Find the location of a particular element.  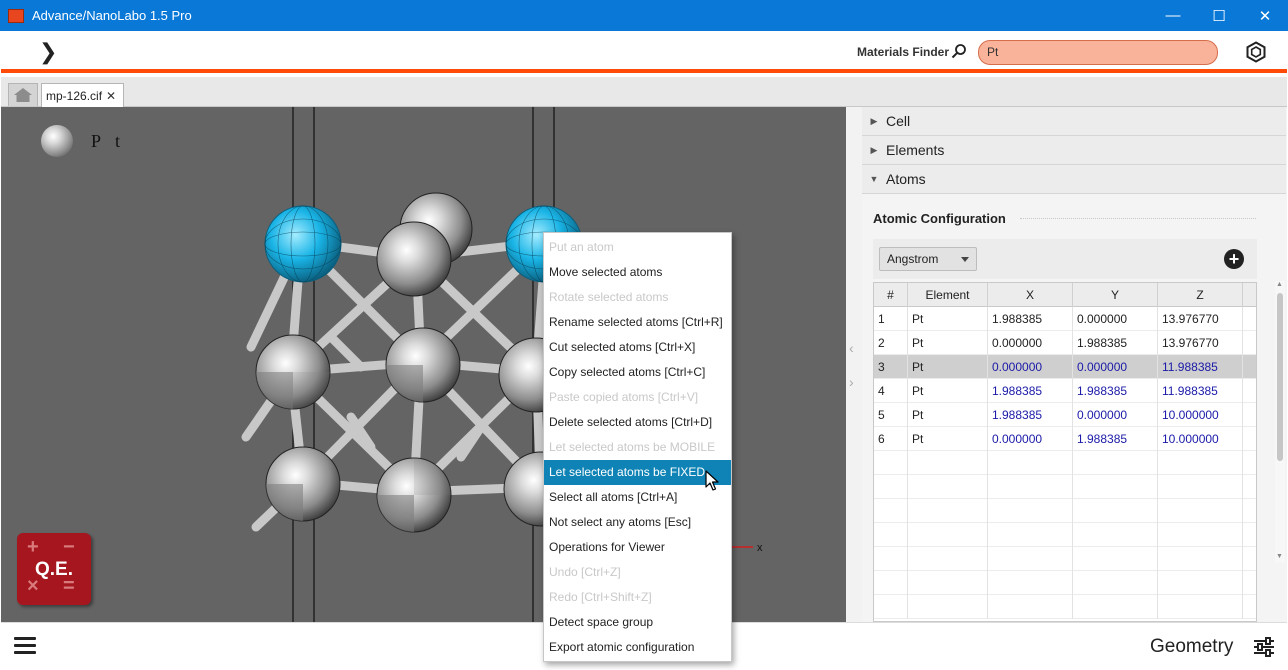

quantum-espresso-logo: + − × = Q.E. is located at coordinates (54, 569).